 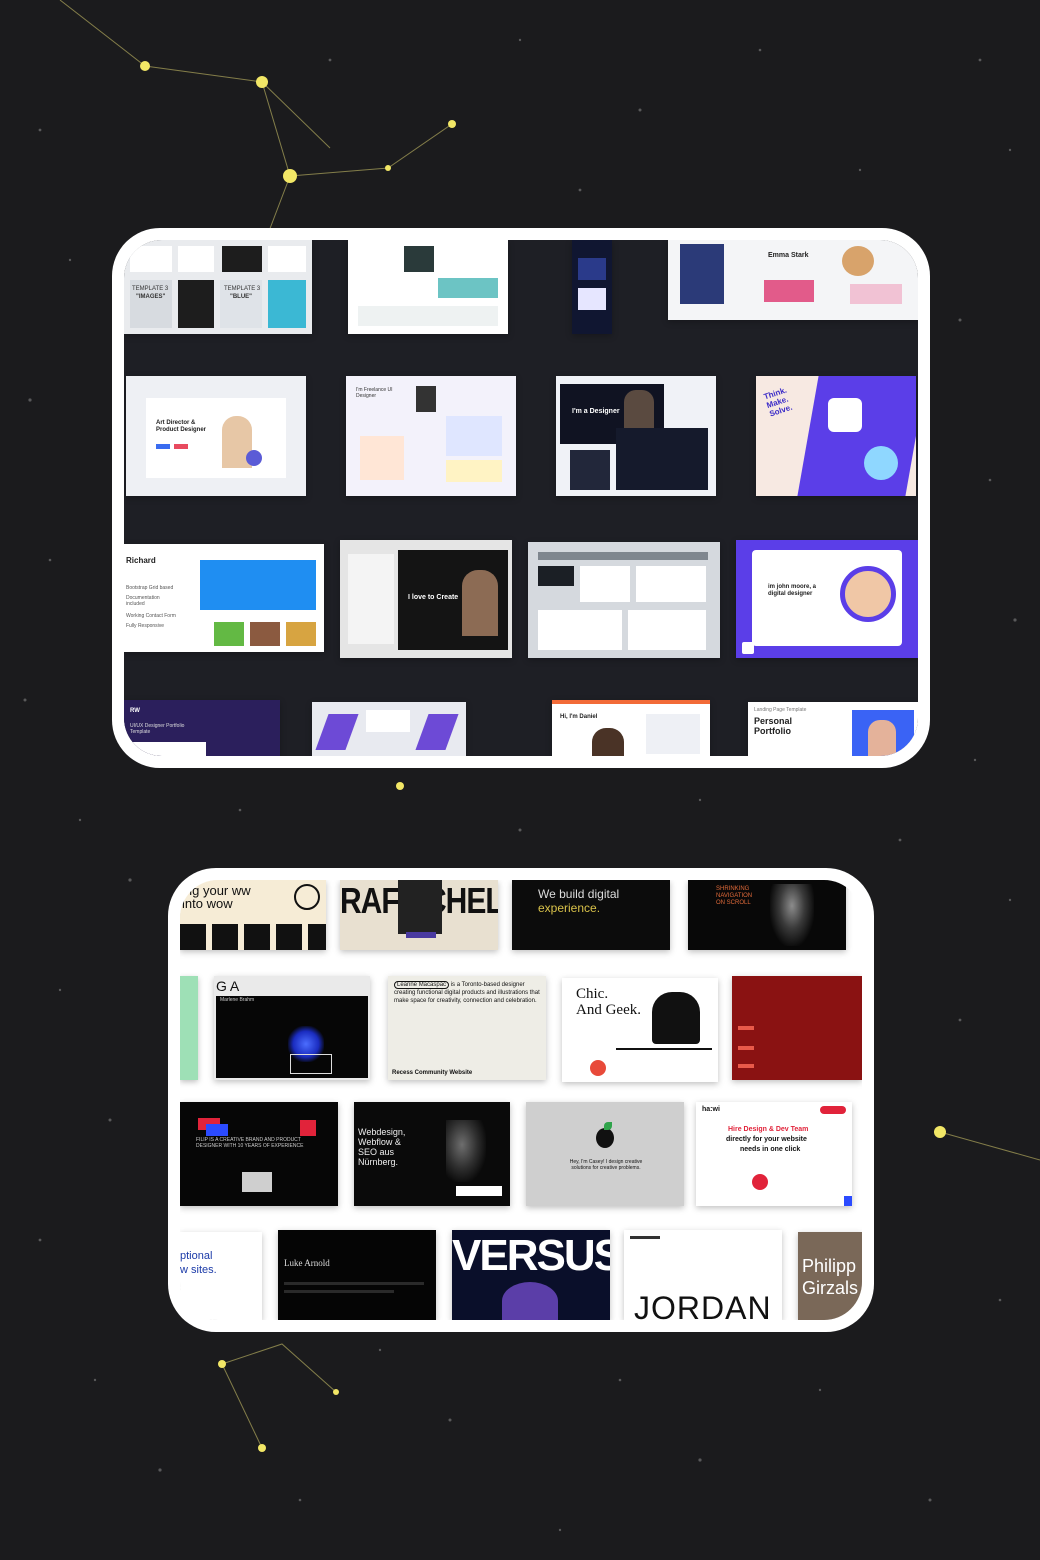 I want to click on thumbnail-red-editorial, so click(x=797, y=1028).